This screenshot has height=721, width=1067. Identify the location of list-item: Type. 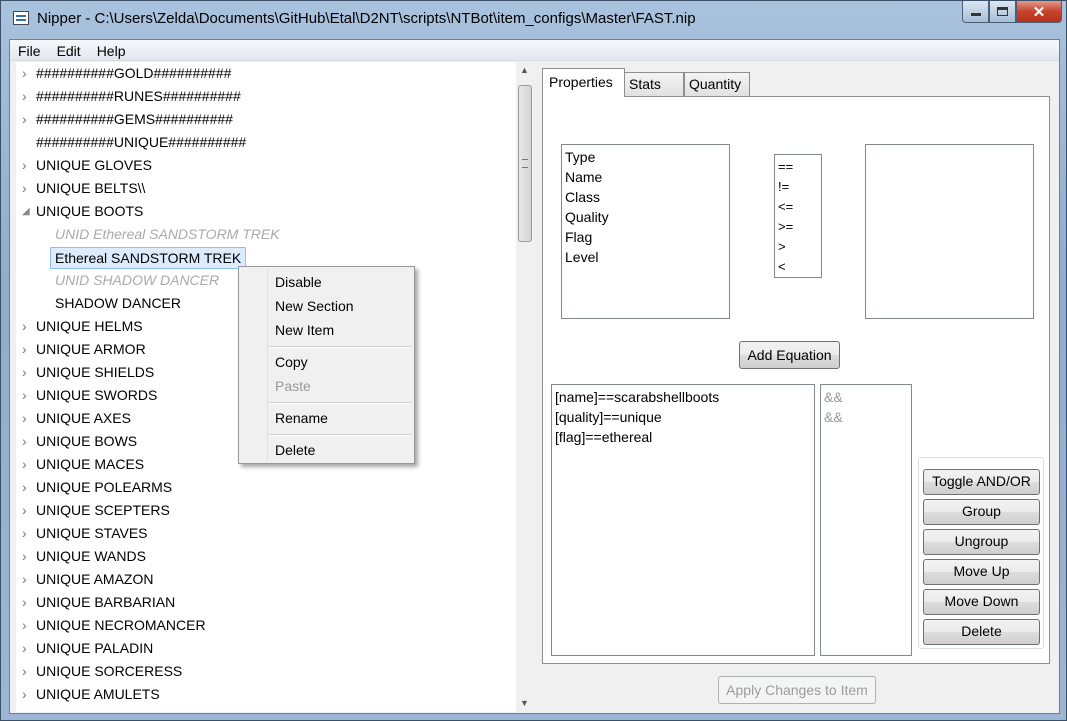
(645, 157).